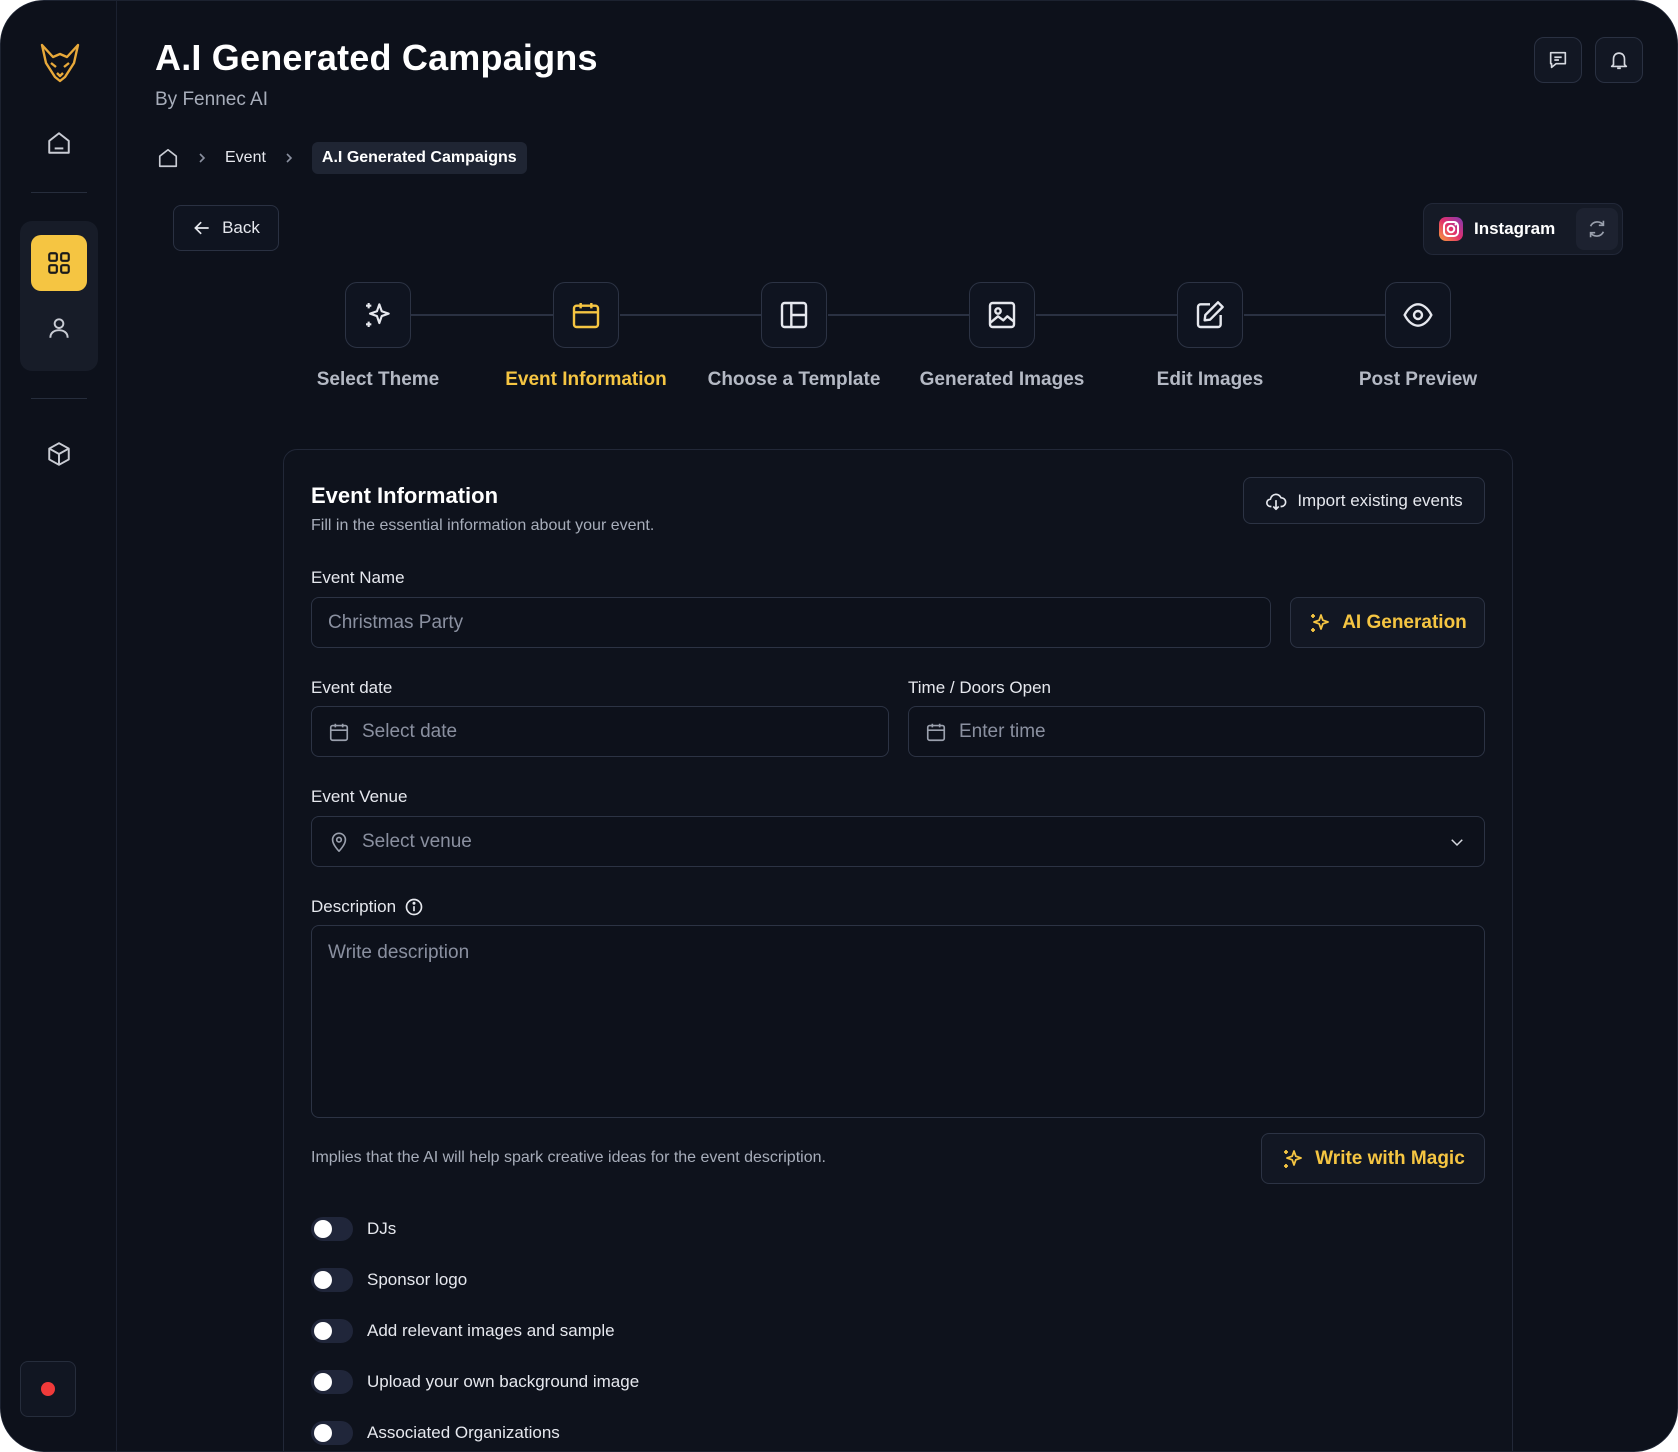 This screenshot has height=1452, width=1678. Describe the element at coordinates (332, 1382) in the screenshot. I see `background-image-toggle` at that location.